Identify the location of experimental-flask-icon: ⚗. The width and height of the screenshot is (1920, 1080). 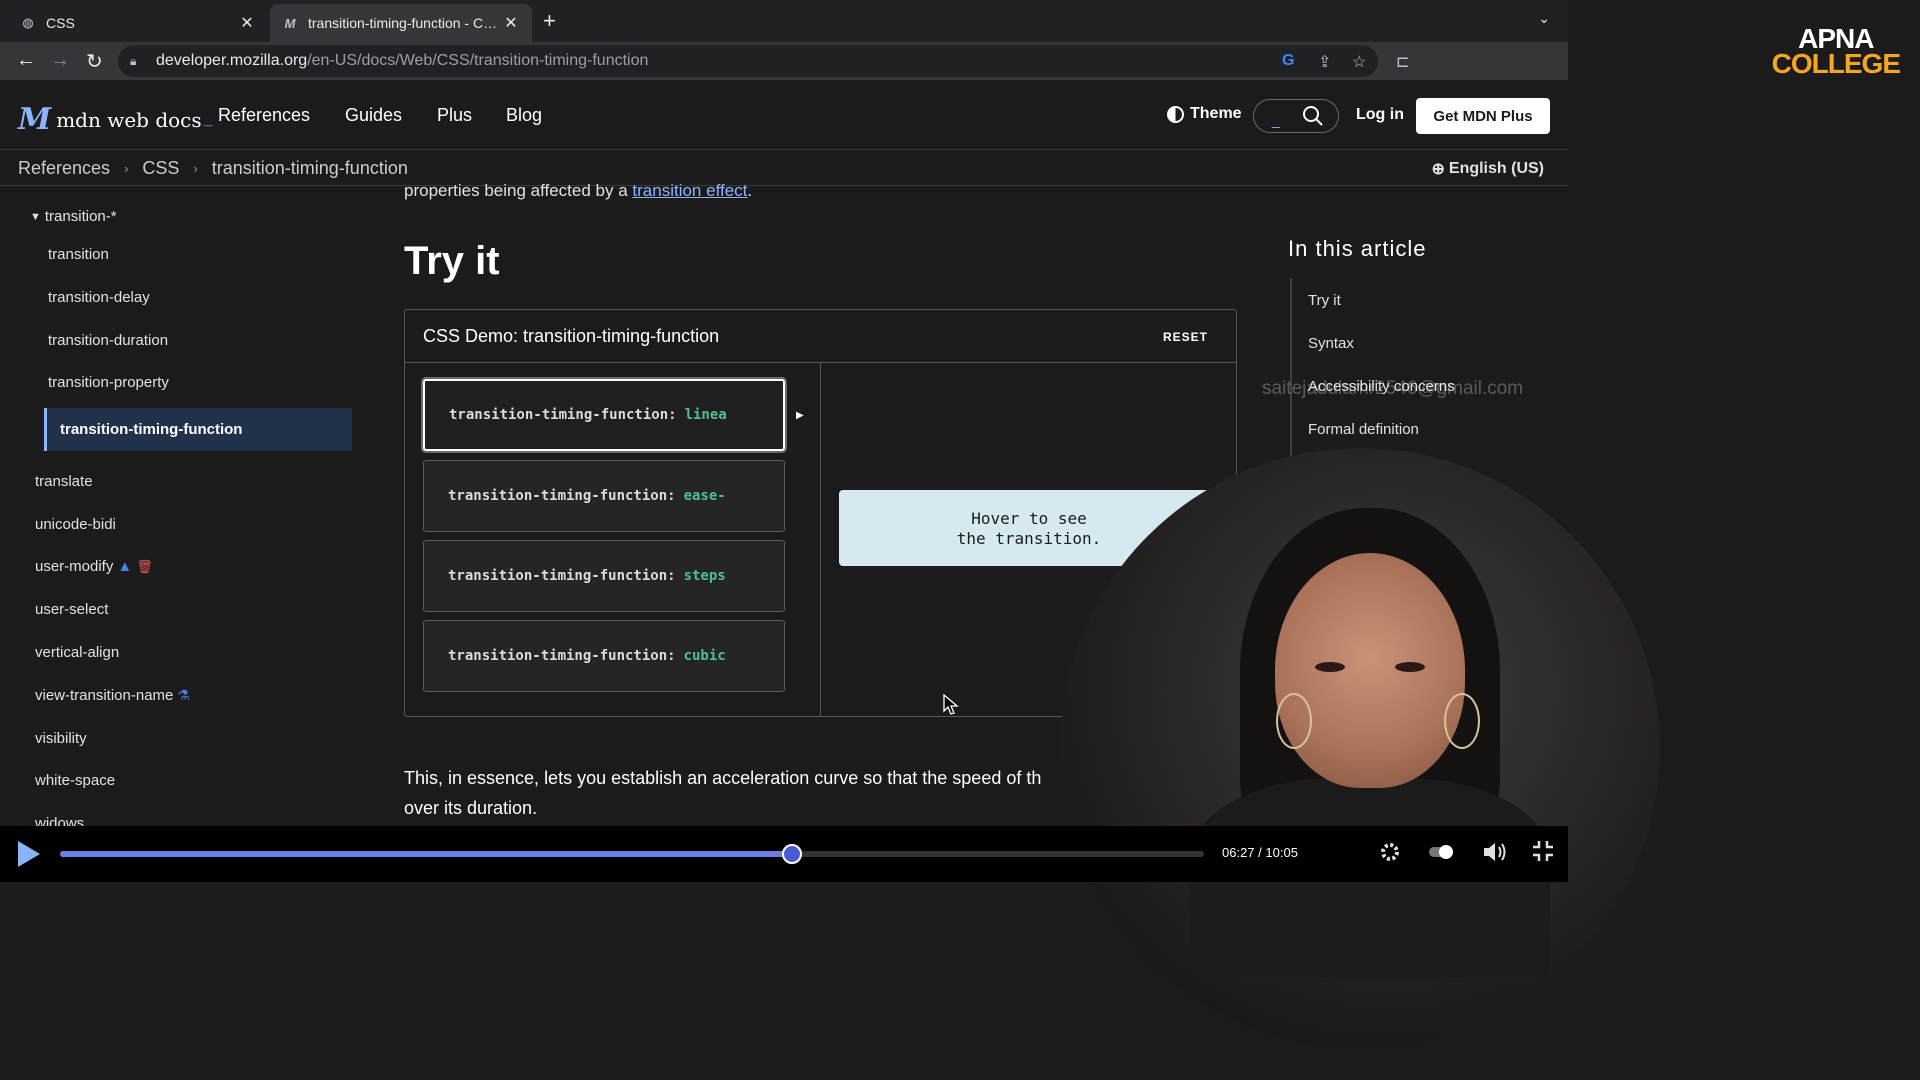
(183, 695).